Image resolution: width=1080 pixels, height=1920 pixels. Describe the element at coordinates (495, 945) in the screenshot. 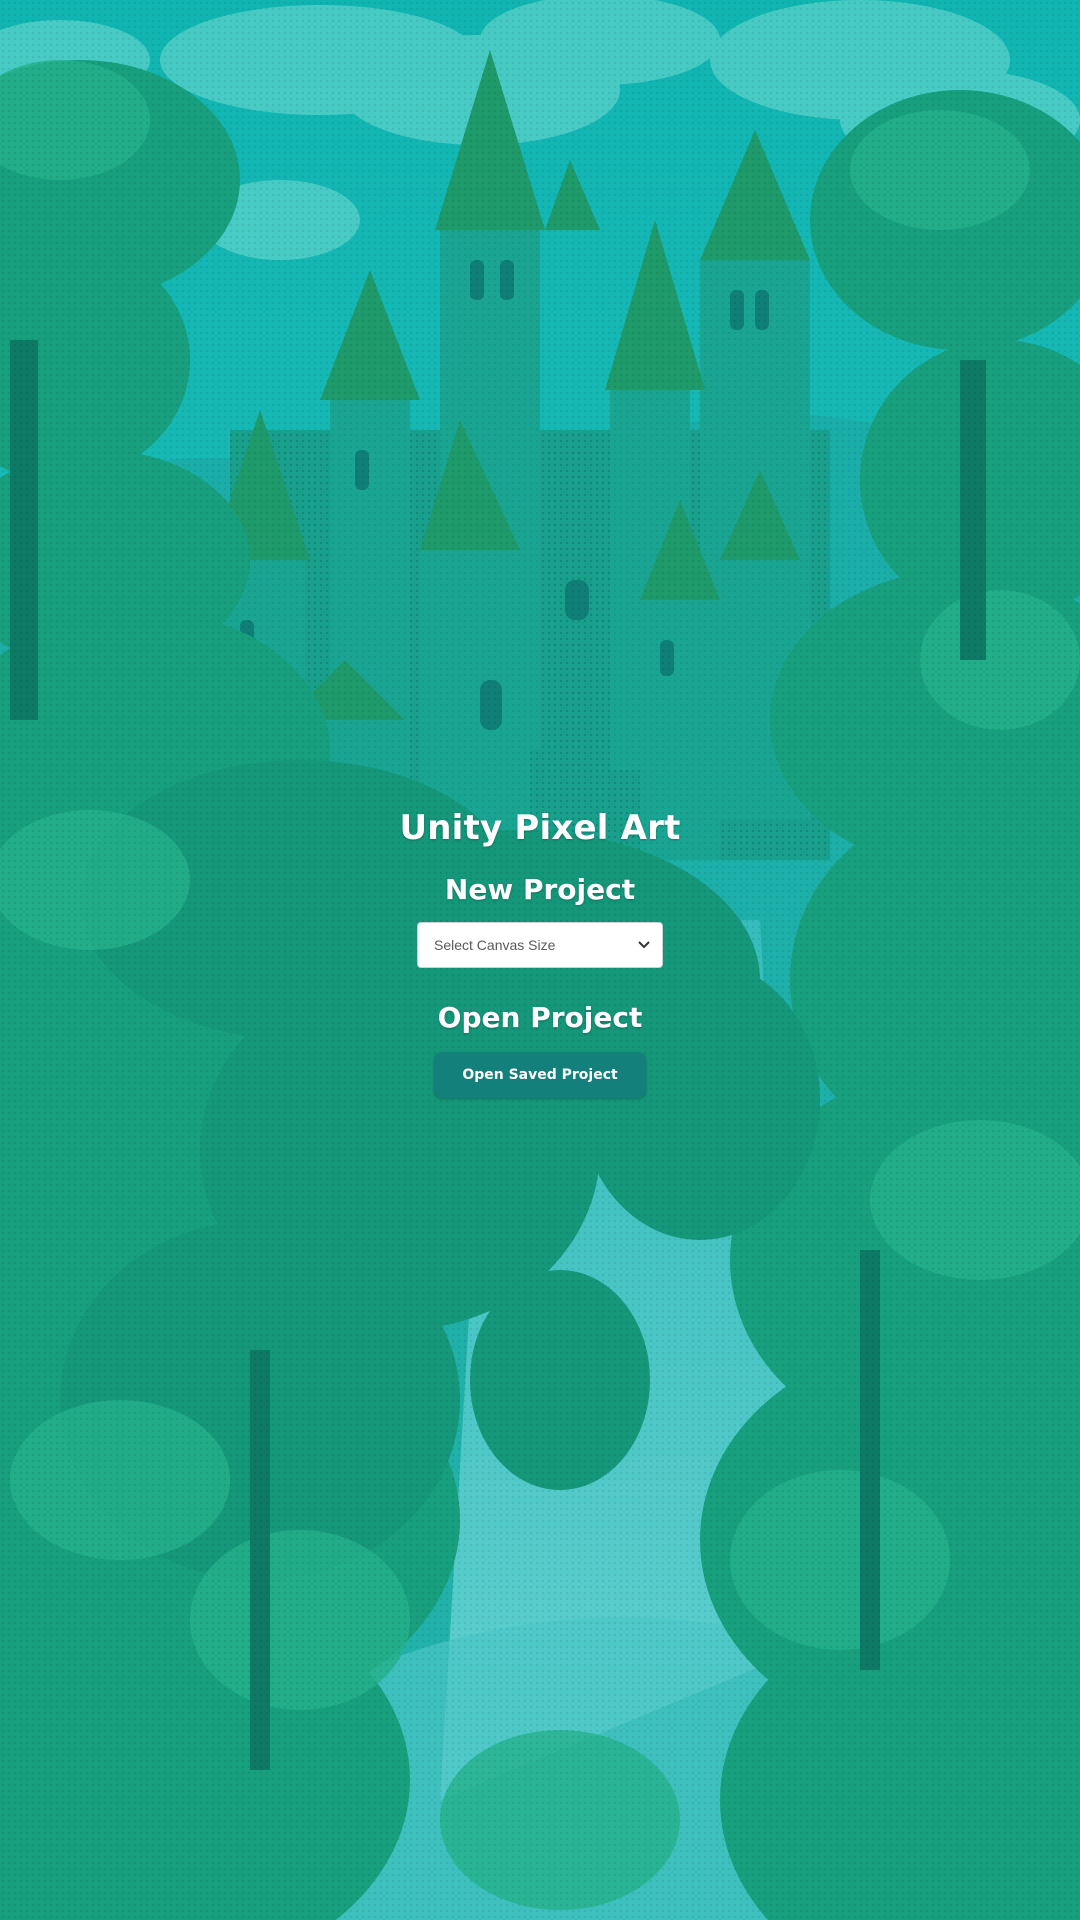

I see `canvas-size-select-value: Select Canvas Size` at that location.